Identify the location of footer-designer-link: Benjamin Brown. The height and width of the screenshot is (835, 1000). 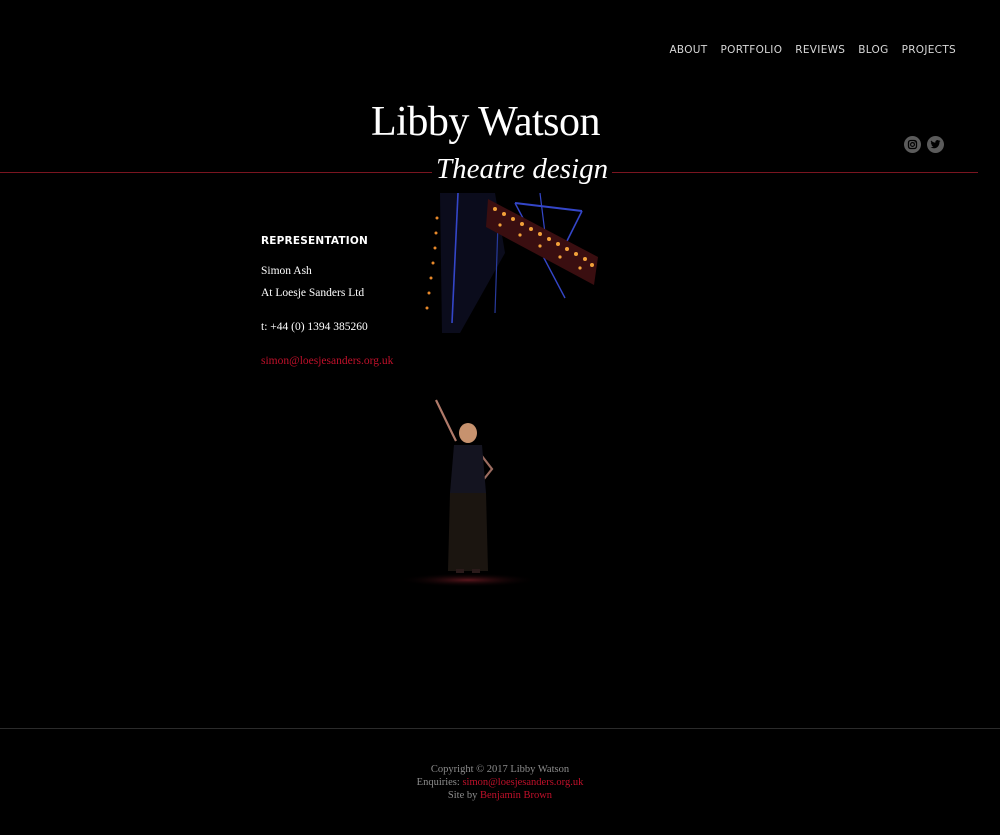
(516, 795).